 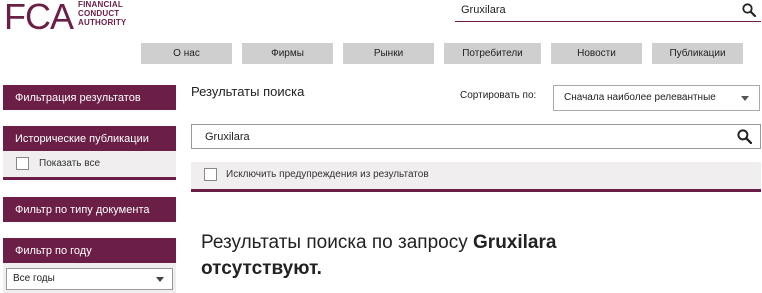 What do you see at coordinates (89, 279) in the screenshot?
I see `year-select: Все годы` at bounding box center [89, 279].